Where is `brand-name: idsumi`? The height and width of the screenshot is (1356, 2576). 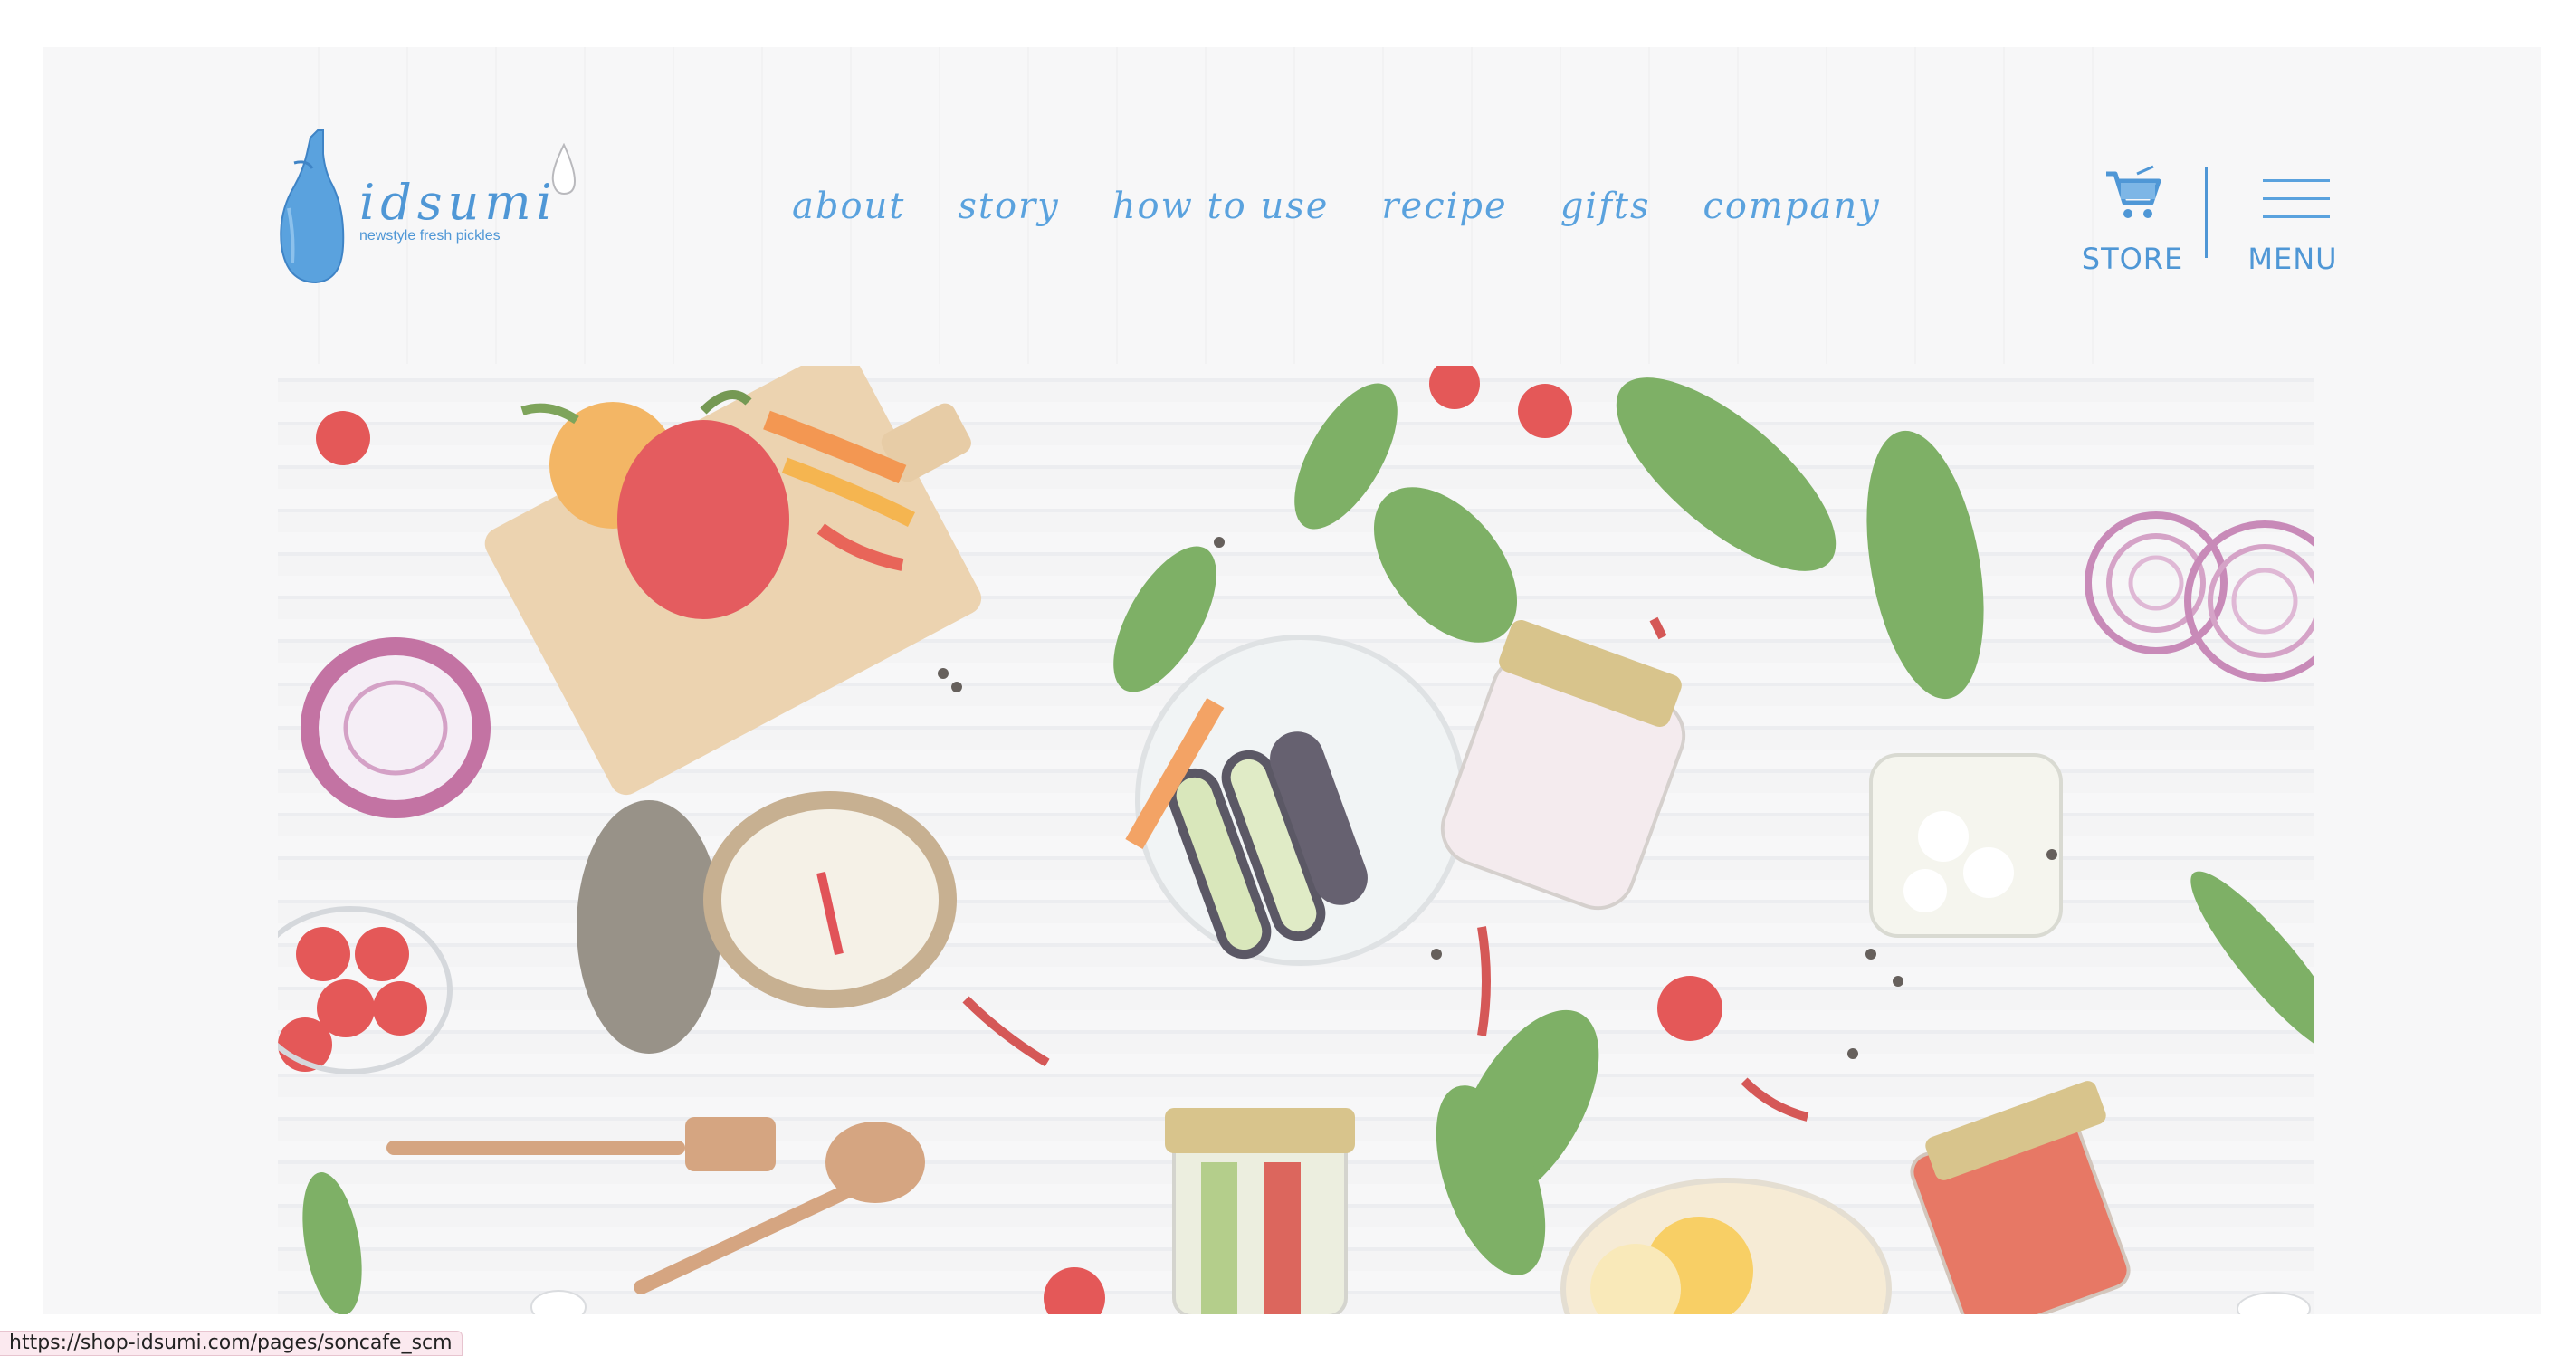 brand-name: idsumi is located at coordinates (459, 202).